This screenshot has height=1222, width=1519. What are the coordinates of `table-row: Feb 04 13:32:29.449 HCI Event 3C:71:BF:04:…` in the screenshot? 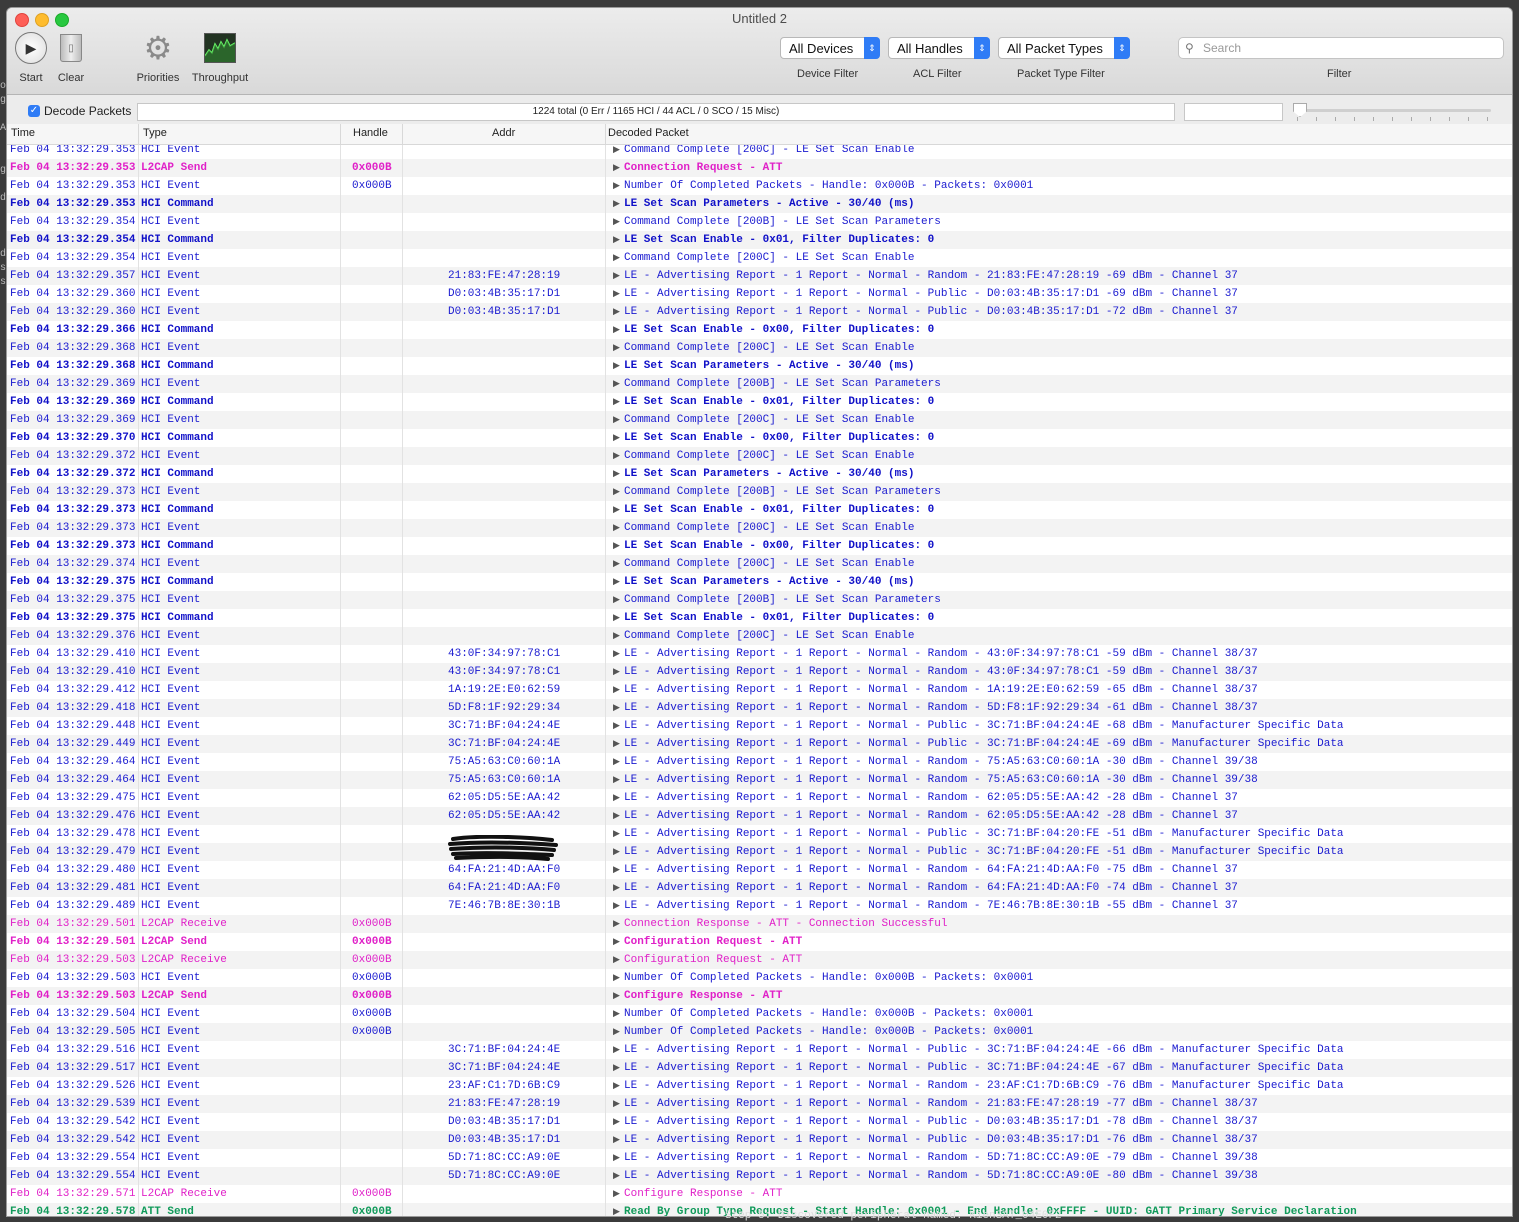 It's located at (759, 744).